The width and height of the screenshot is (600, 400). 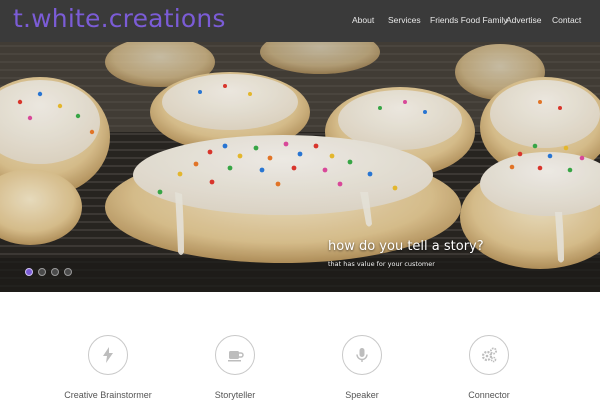 What do you see at coordinates (489, 395) in the screenshot?
I see `feature-label: Connector` at bounding box center [489, 395].